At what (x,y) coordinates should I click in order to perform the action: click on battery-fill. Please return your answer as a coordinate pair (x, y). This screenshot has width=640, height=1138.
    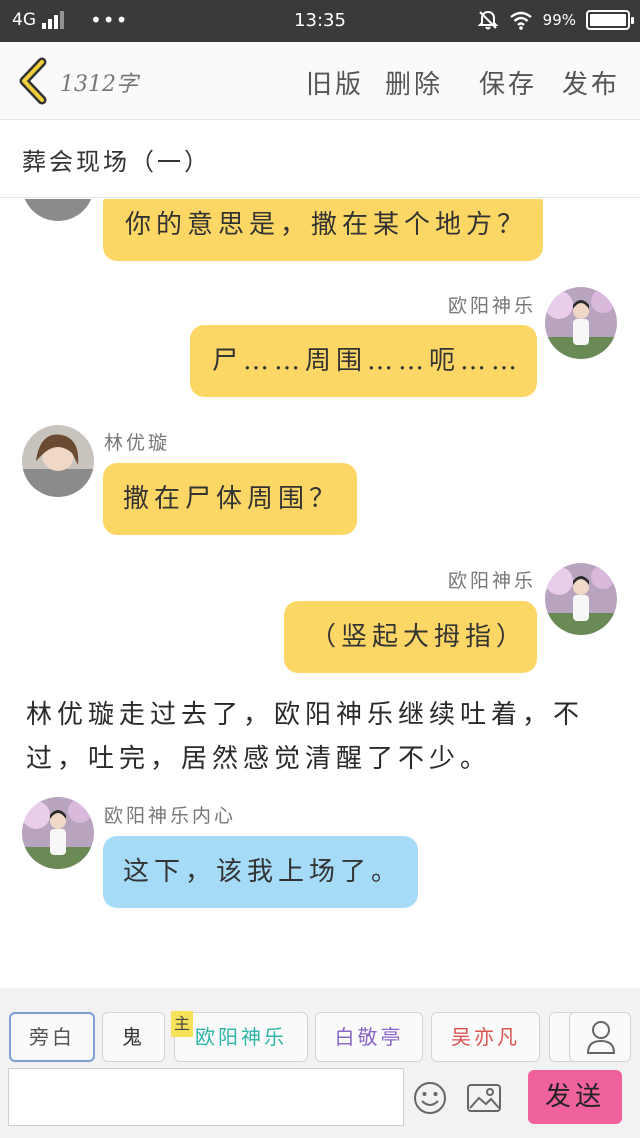
    Looking at the image, I should click on (608, 20).